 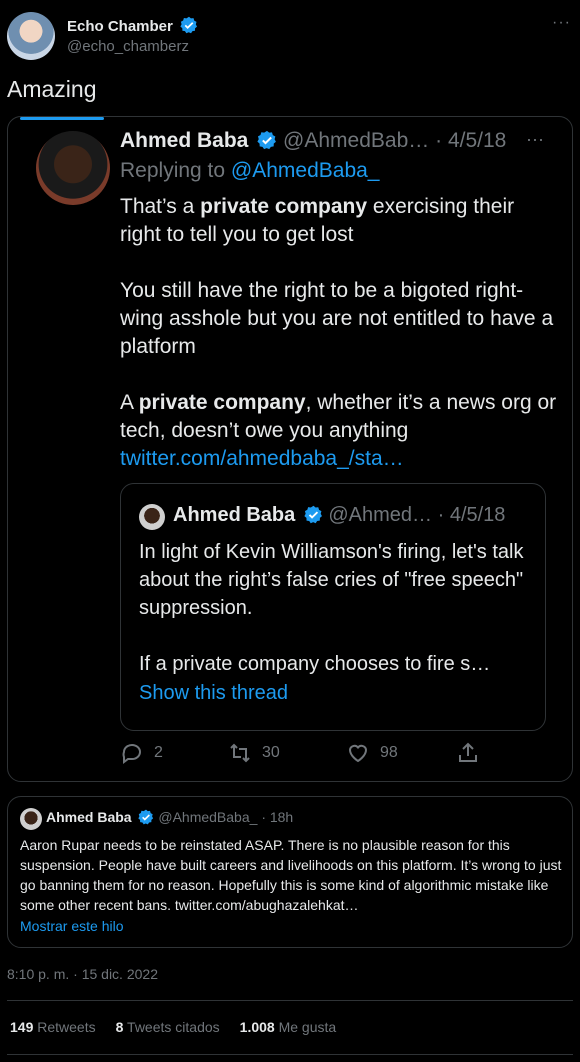 What do you see at coordinates (213, 693) in the screenshot?
I see `show-thread-link: Show this thread` at bounding box center [213, 693].